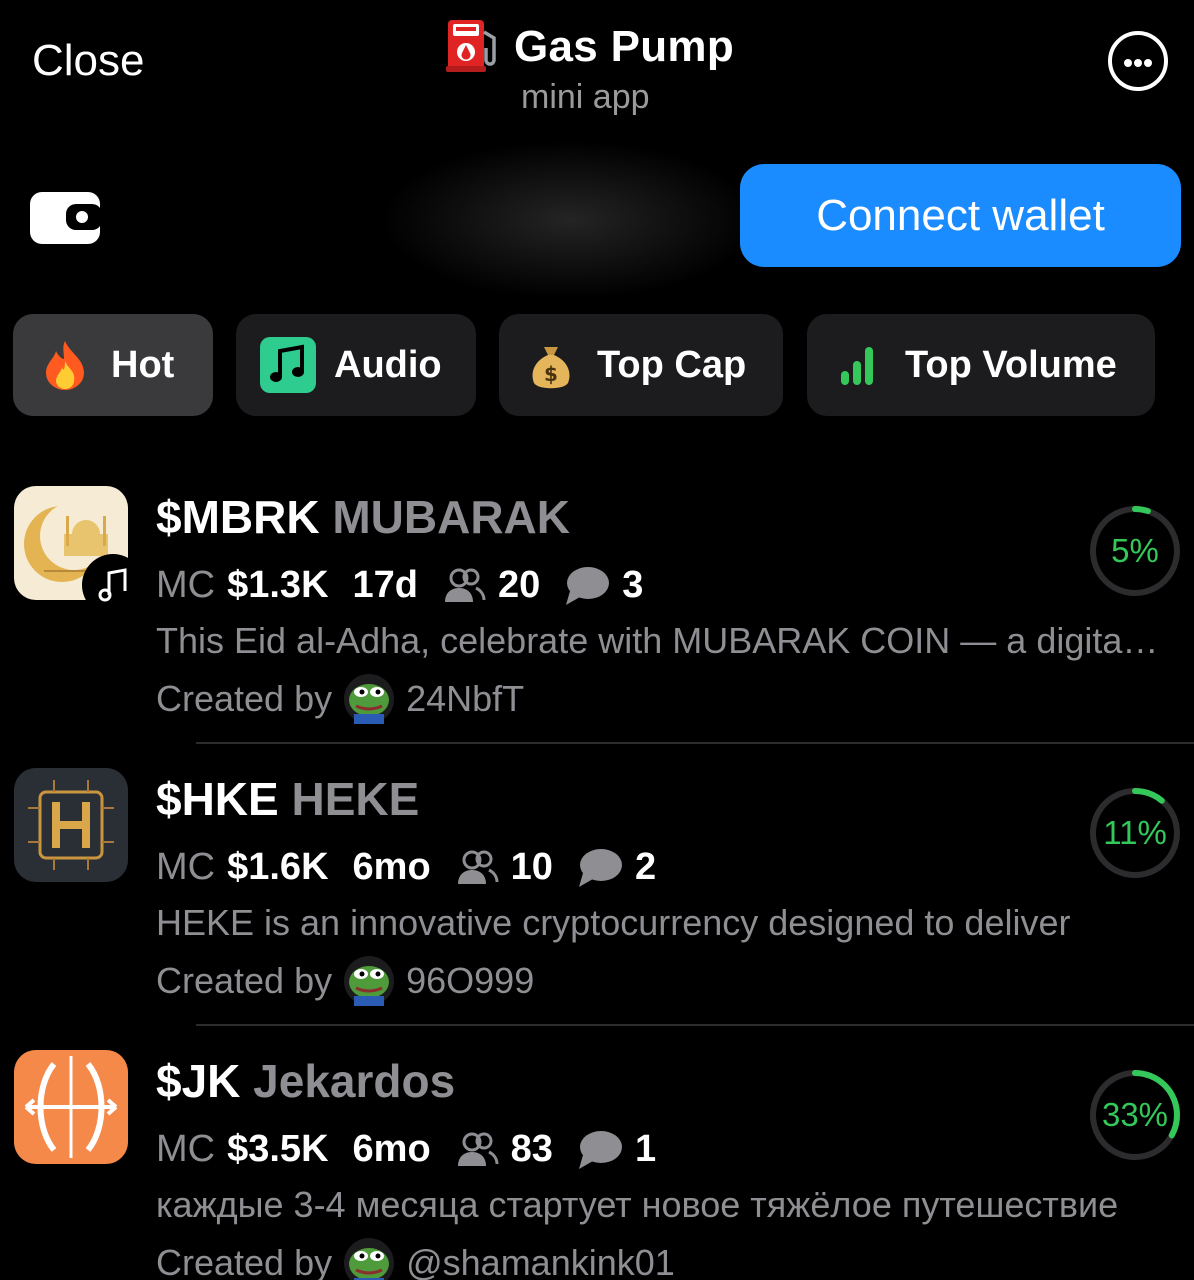  What do you see at coordinates (113, 585) in the screenshot?
I see `audio-badge-icon` at bounding box center [113, 585].